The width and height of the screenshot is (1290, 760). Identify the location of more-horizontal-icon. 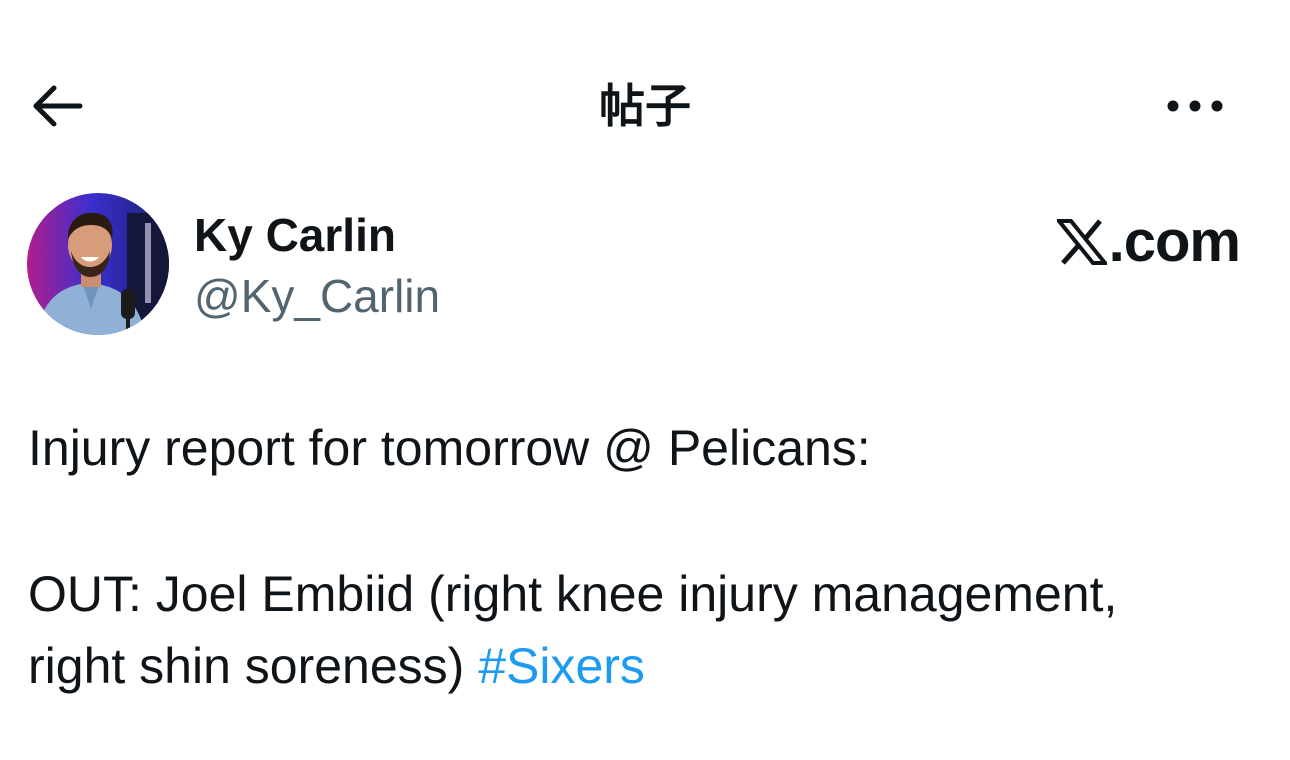
(1195, 106).